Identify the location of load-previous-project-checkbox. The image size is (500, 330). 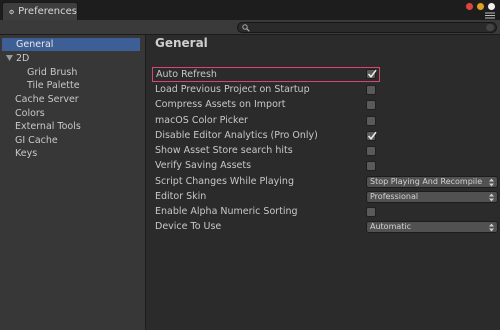
(371, 90).